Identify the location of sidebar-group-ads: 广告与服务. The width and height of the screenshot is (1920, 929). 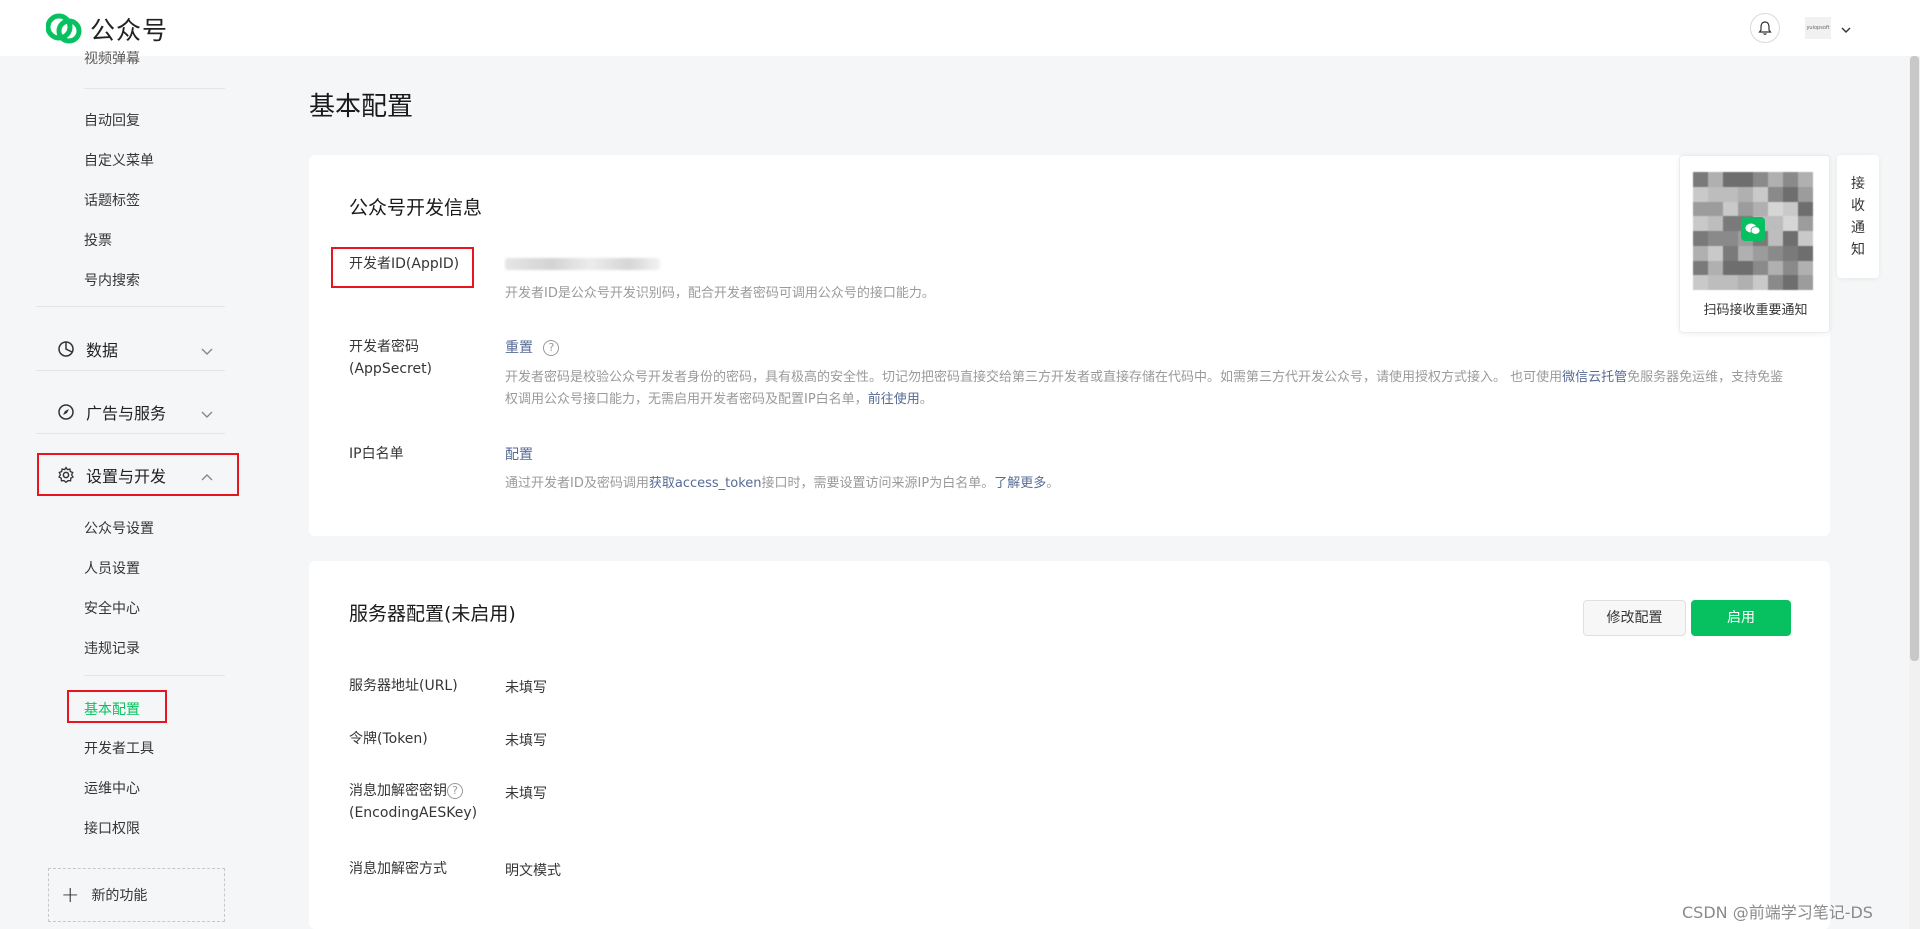
(111, 412).